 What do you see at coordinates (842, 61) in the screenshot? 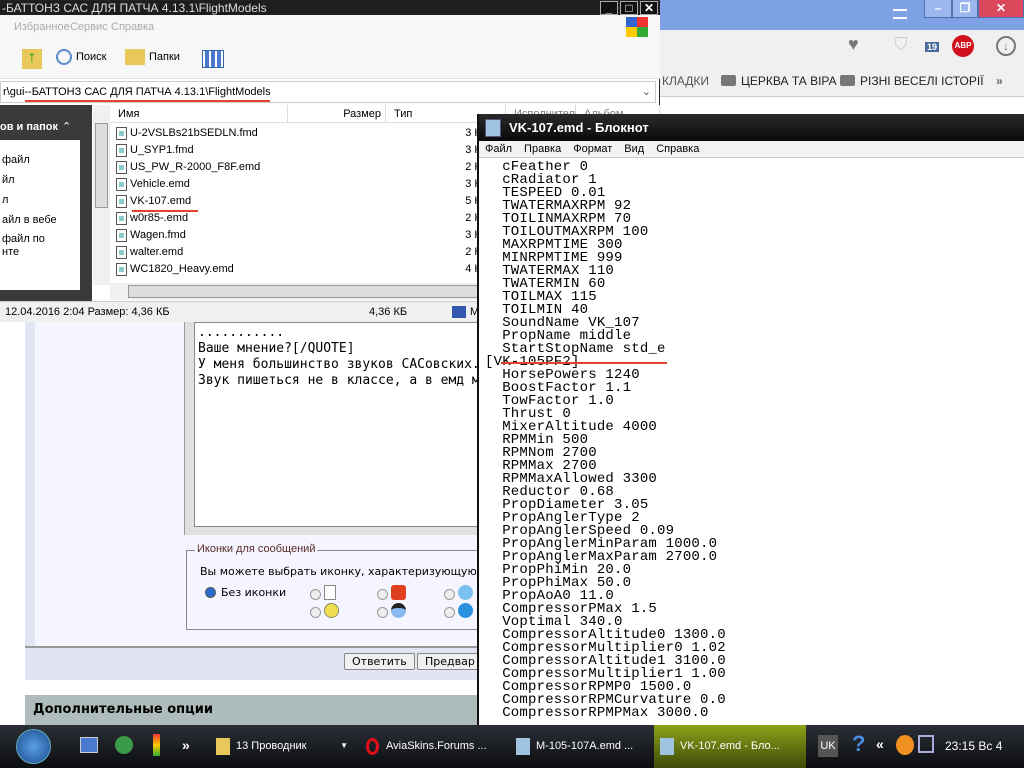
I see `browser-toolbar: ♥ ⛉ 19 ABP ↓` at bounding box center [842, 61].